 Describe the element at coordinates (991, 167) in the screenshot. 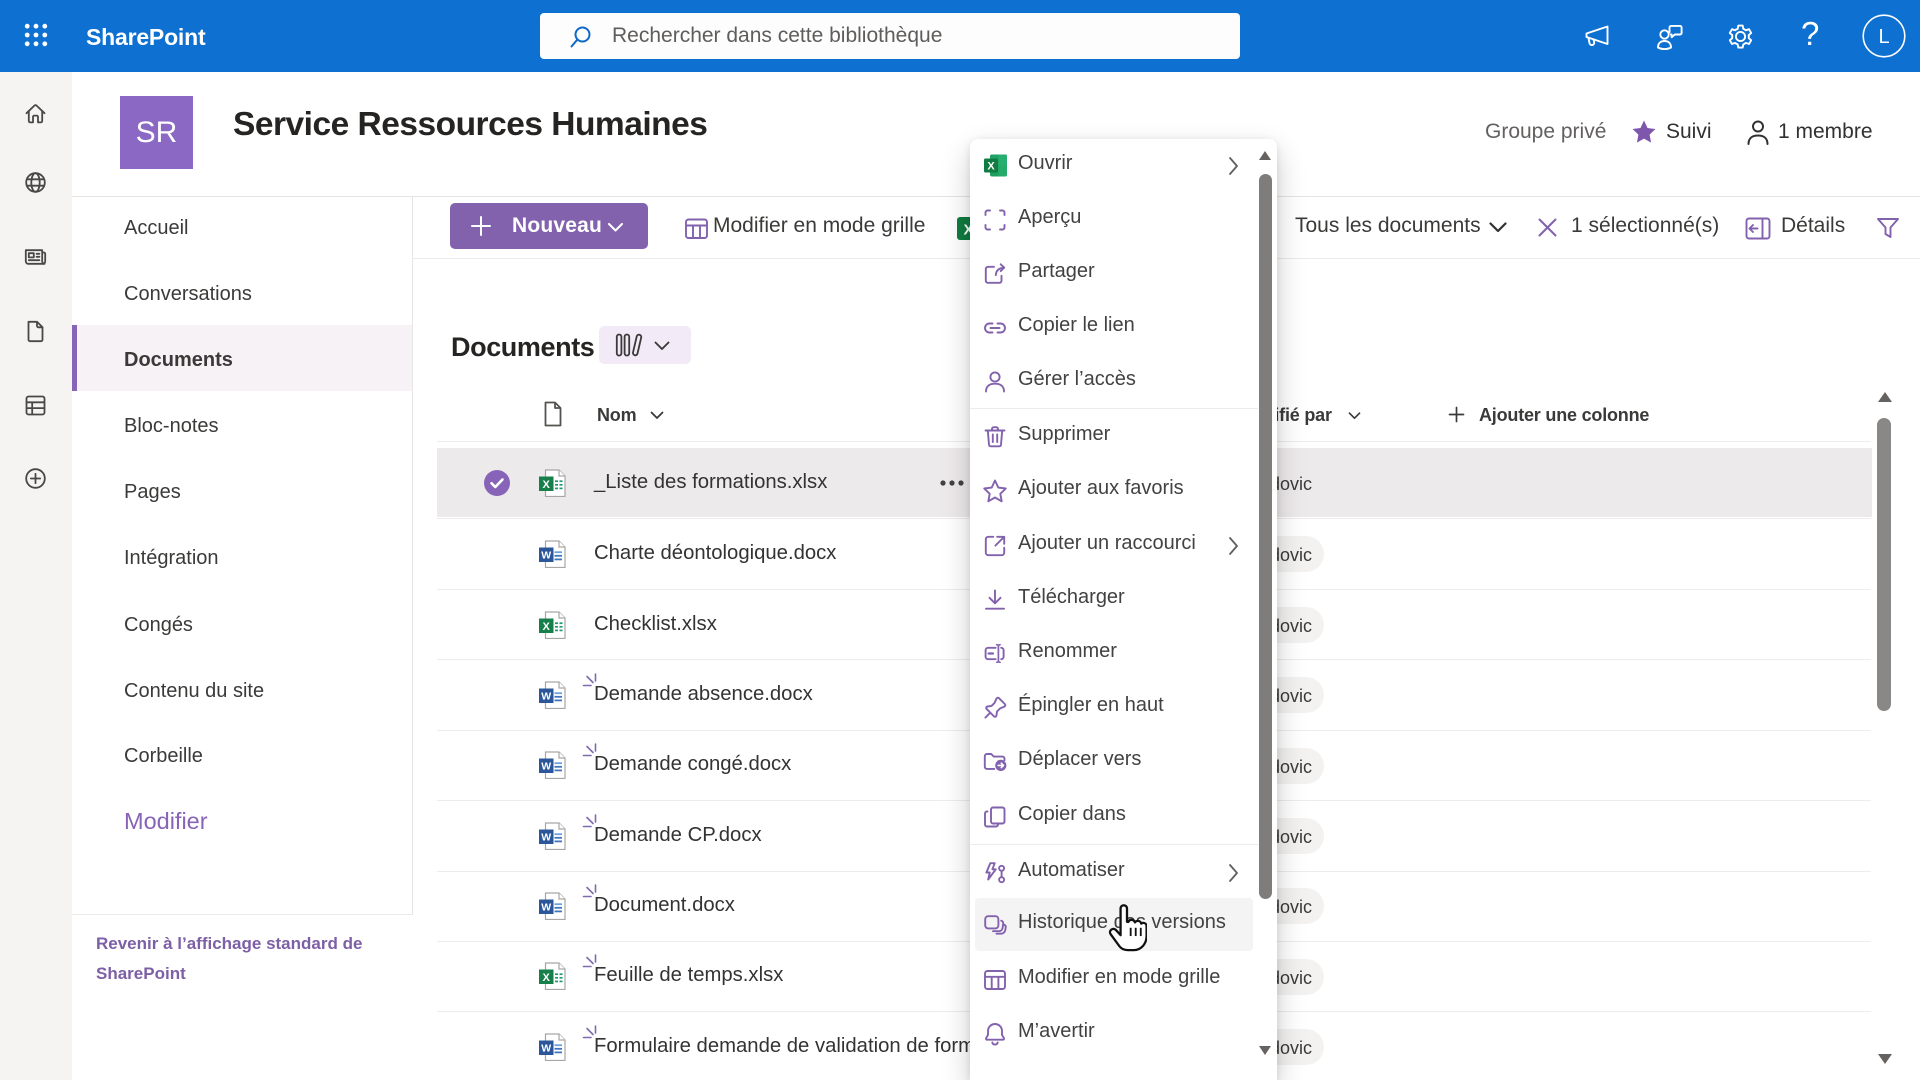

I see `svg-text: X` at that location.